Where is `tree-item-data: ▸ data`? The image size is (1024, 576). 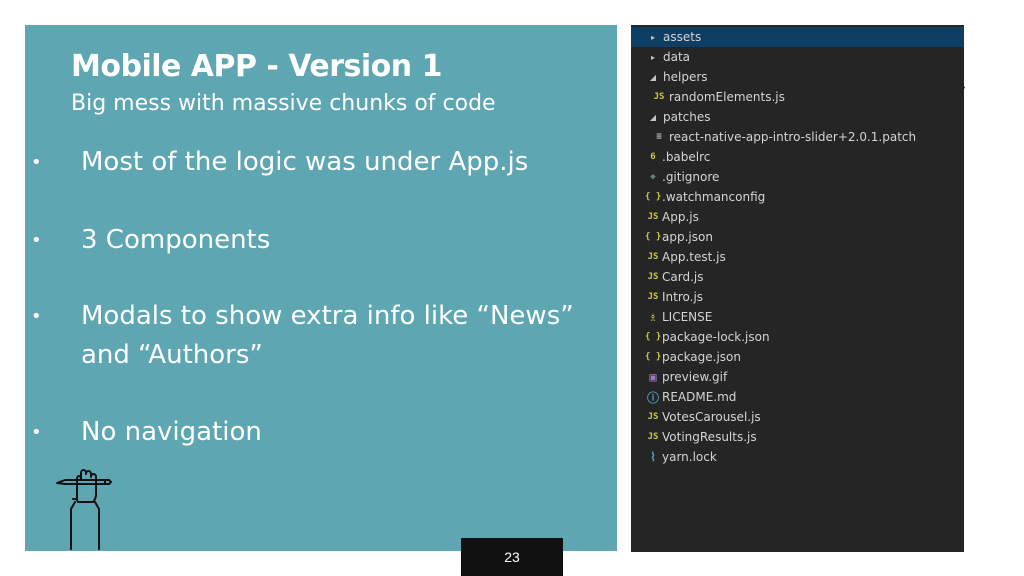 tree-item-data: ▸ data is located at coordinates (797, 57).